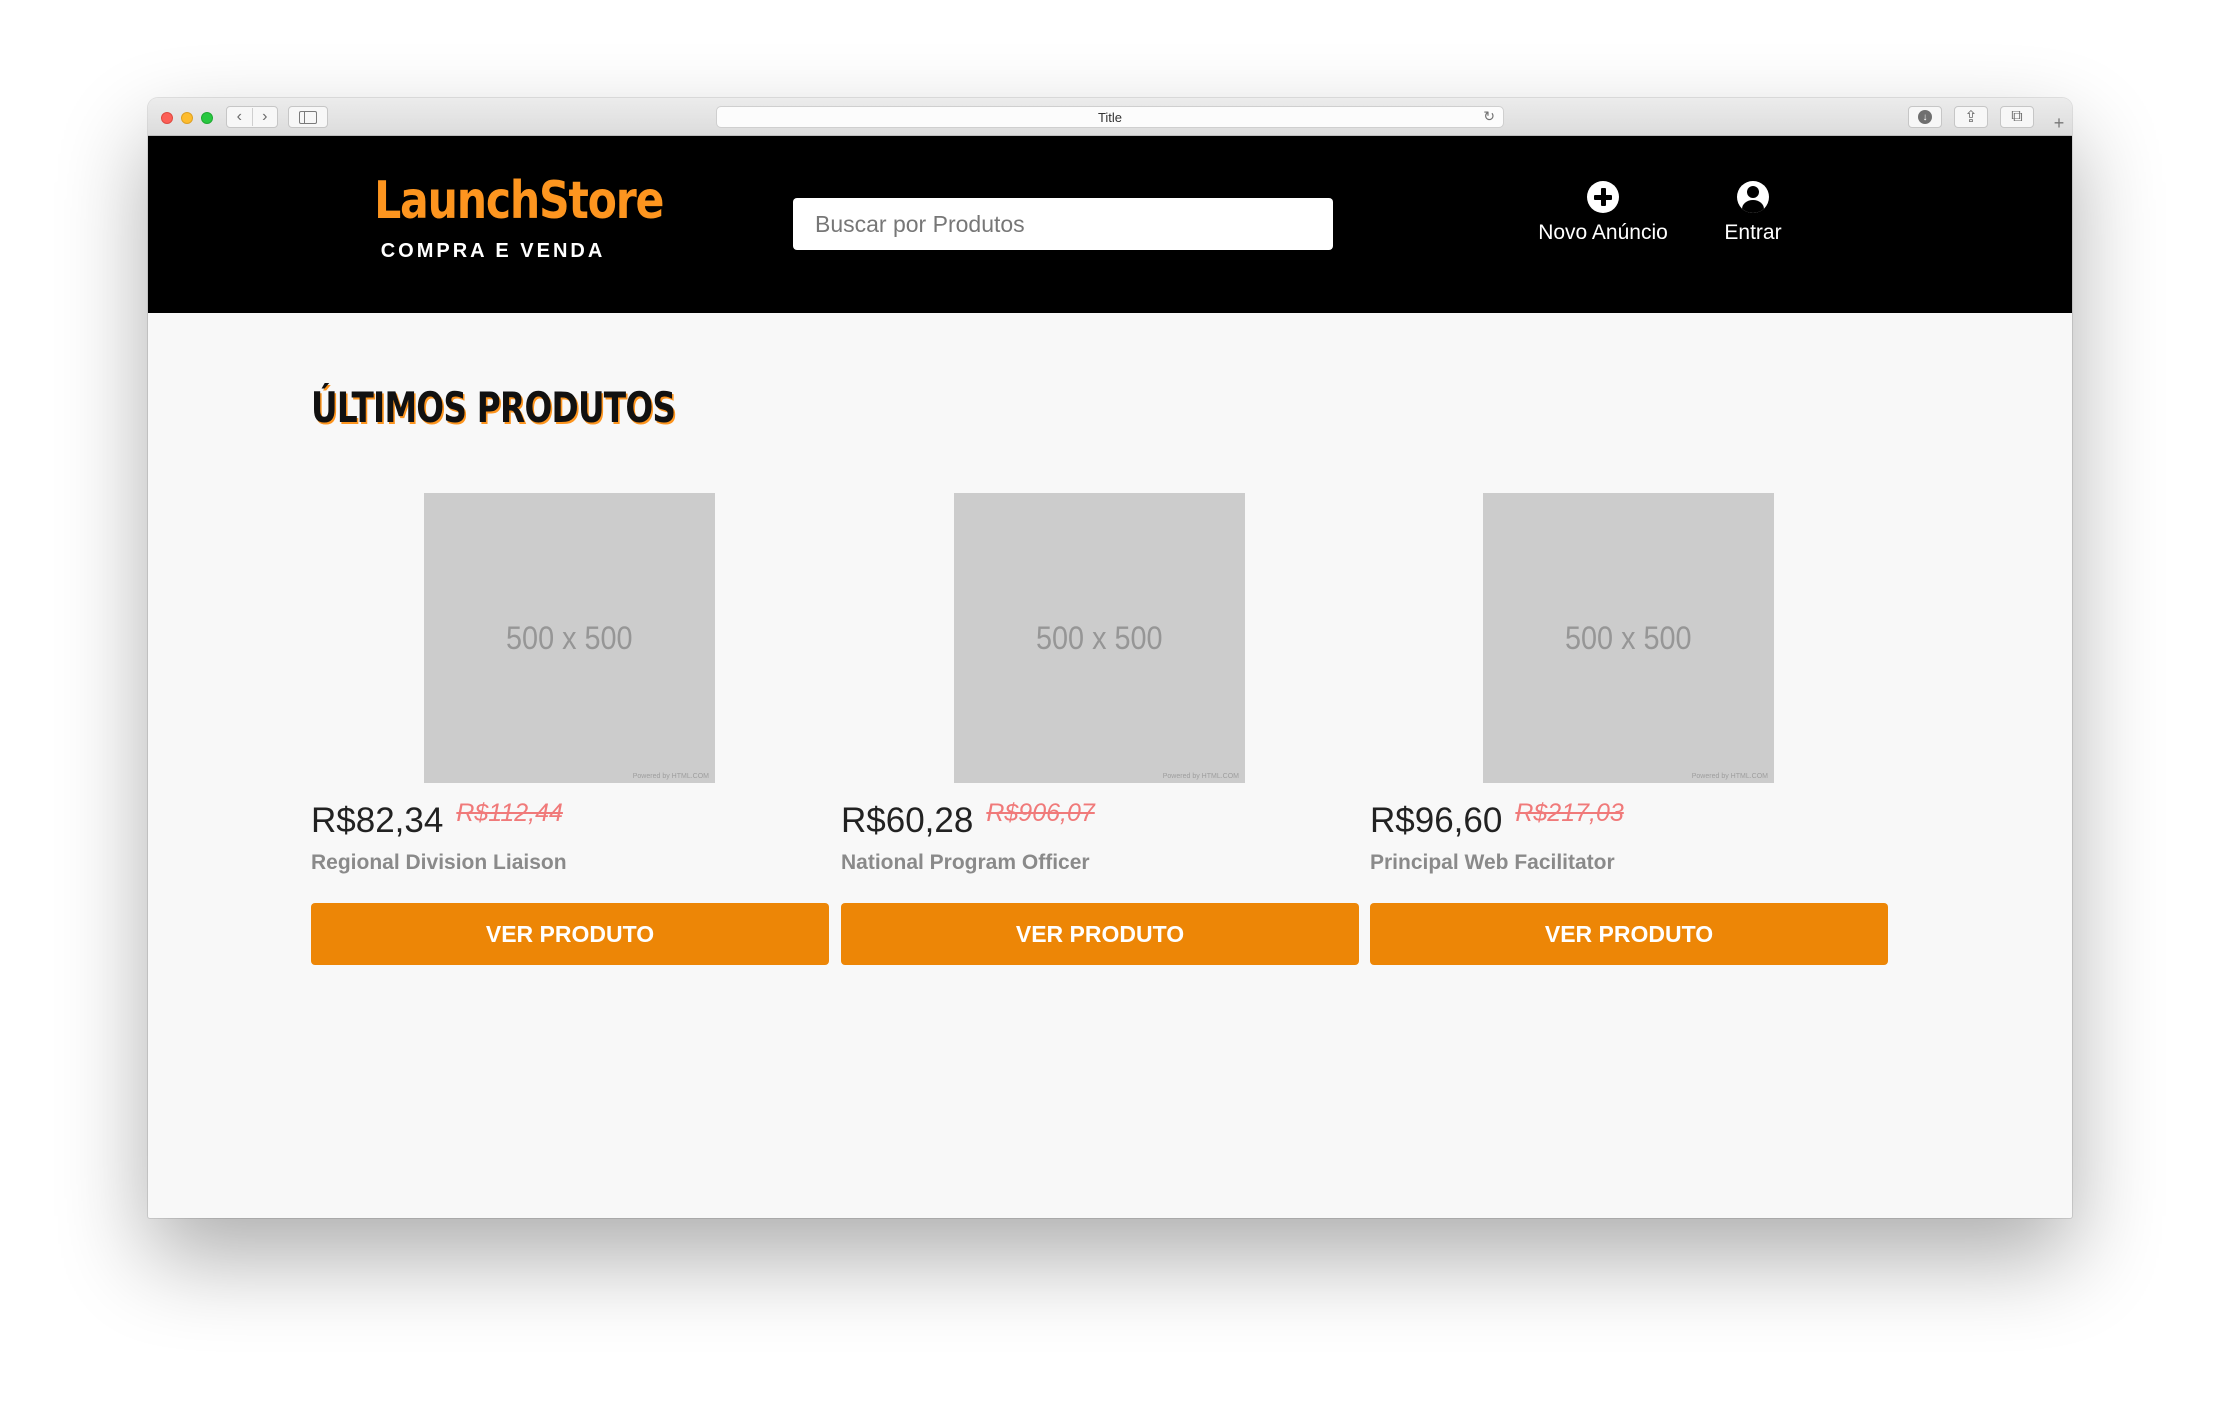 This screenshot has width=2217, height=1416. I want to click on product-old-price: R$112,44, so click(509, 813).